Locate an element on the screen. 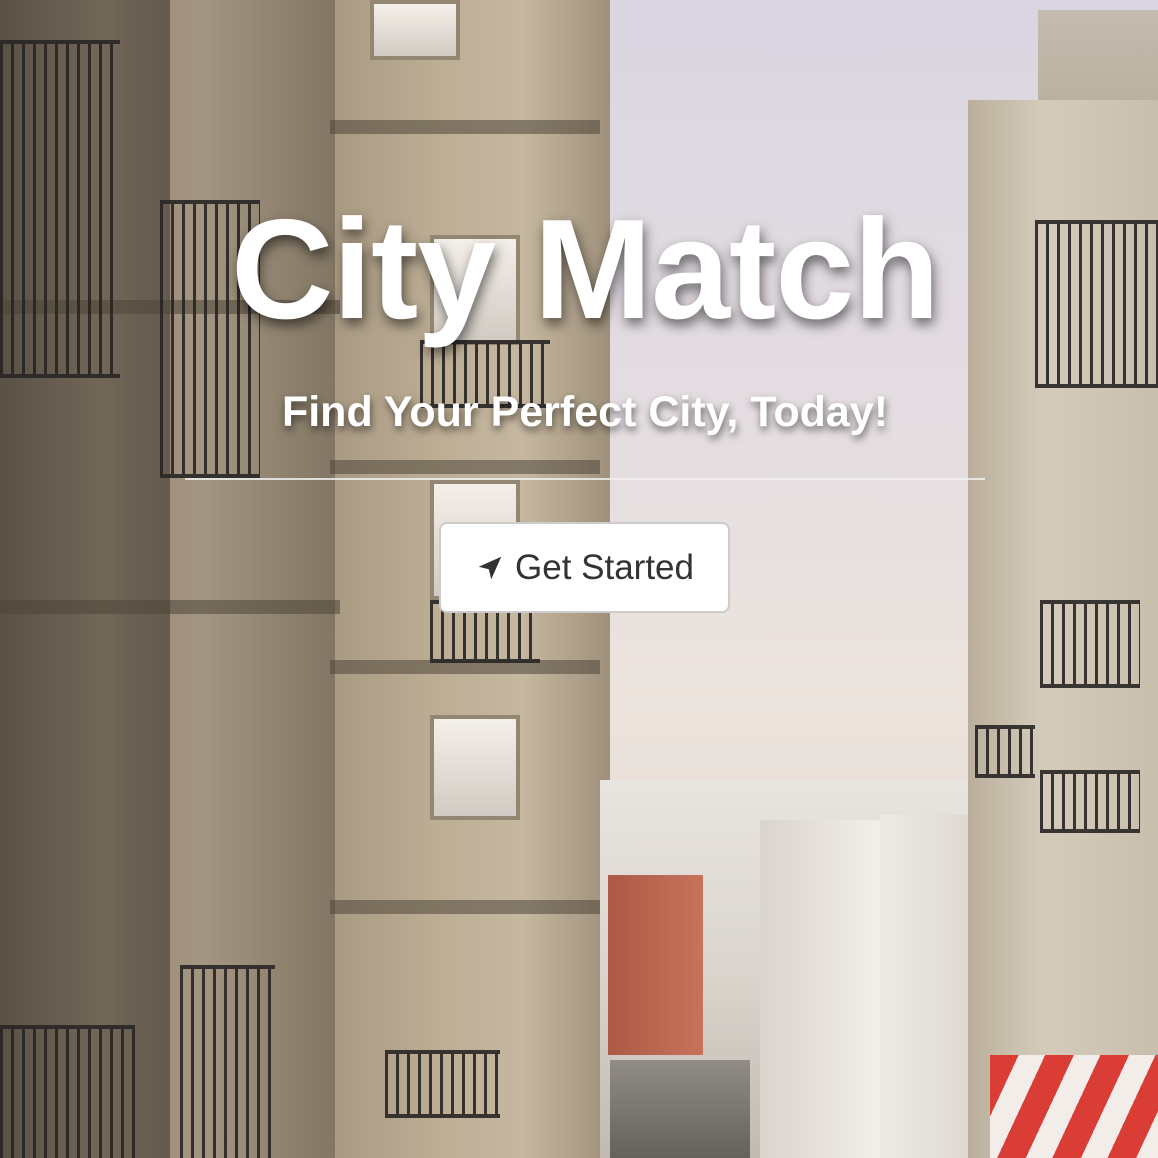  navigation-arrow-icon is located at coordinates (490, 567).